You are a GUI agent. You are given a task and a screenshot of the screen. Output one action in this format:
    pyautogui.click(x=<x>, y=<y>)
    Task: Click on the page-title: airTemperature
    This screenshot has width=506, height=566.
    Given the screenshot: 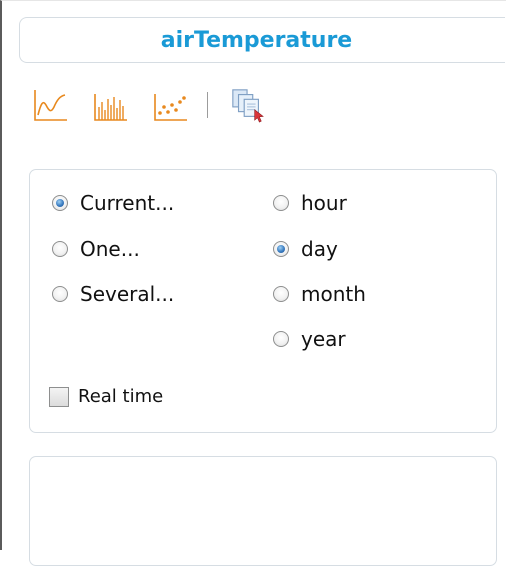 What is the action you would take?
    pyautogui.click(x=256, y=40)
    